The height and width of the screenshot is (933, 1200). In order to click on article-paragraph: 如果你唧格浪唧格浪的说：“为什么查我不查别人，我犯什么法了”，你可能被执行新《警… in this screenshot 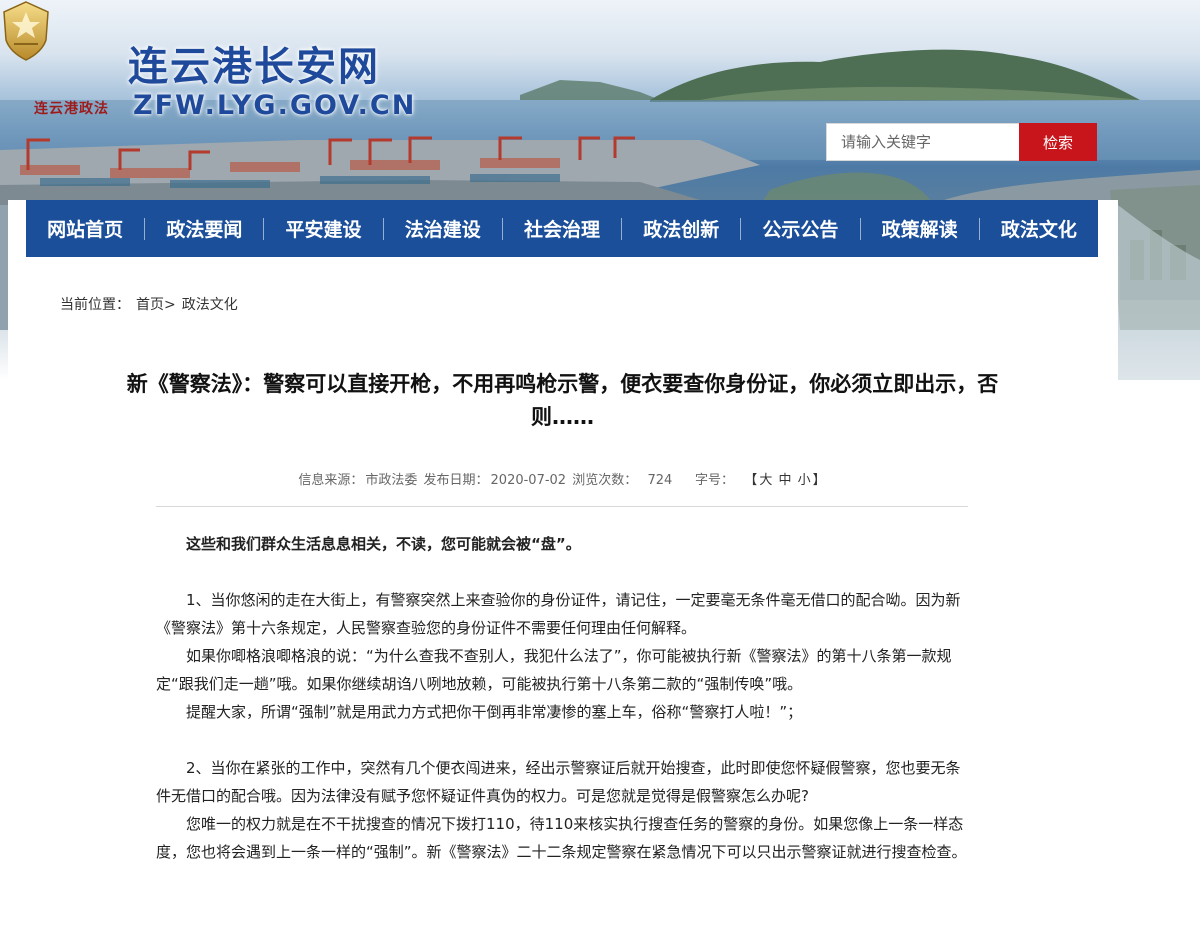, I will do `click(554, 670)`.